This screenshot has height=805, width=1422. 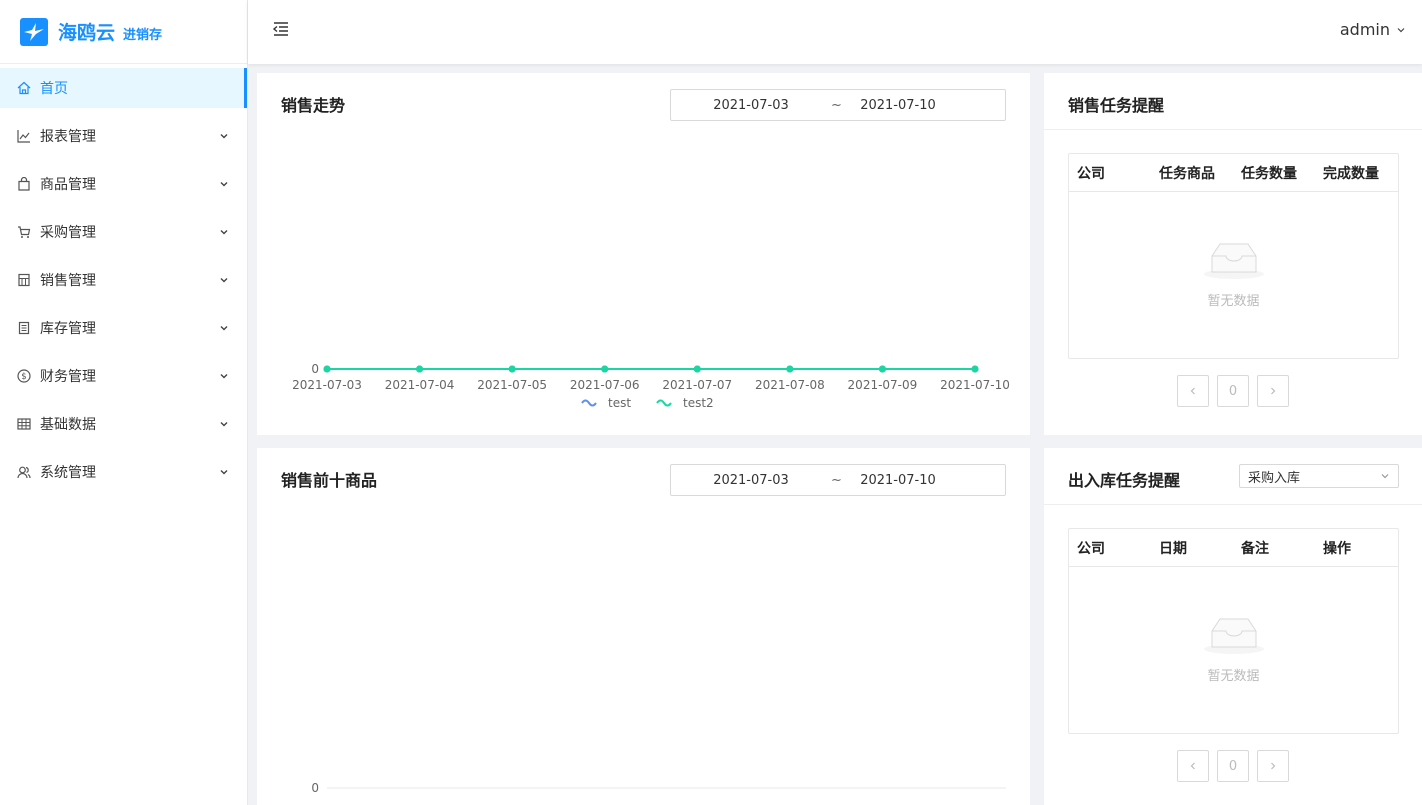 What do you see at coordinates (68, 473) in the screenshot?
I see `sidebar-item-label: 系统管理` at bounding box center [68, 473].